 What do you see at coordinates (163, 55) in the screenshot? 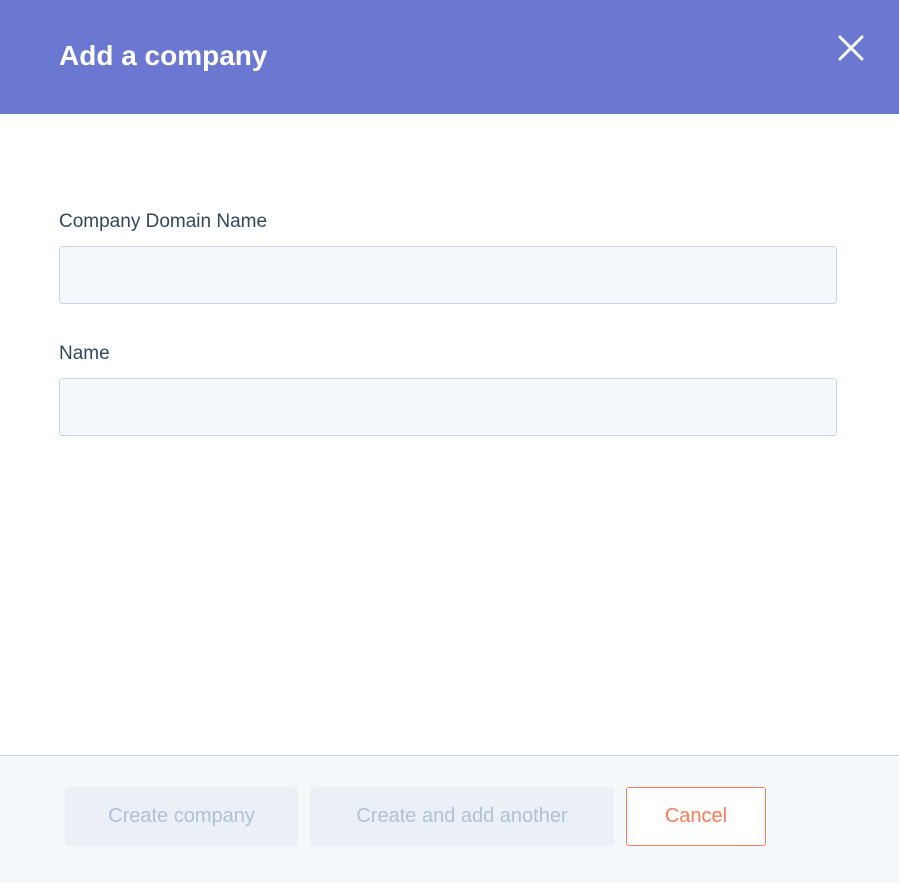
I see `dialog-title: Add a company` at bounding box center [163, 55].